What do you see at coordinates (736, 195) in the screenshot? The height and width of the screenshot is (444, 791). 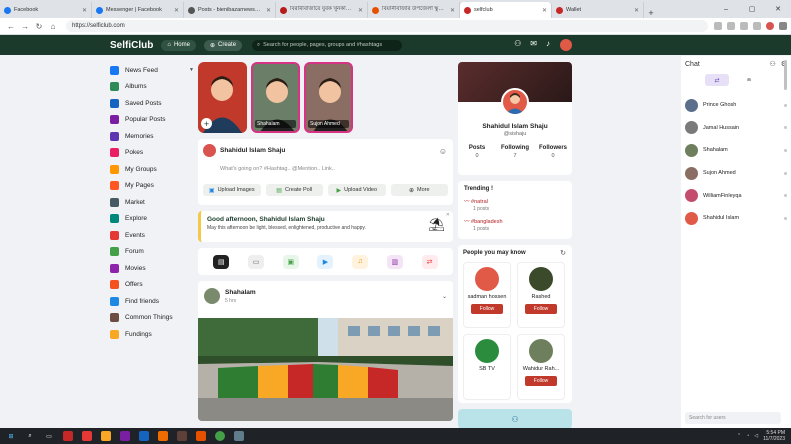 I see `chat-user: WilliamFinleyqa` at bounding box center [736, 195].